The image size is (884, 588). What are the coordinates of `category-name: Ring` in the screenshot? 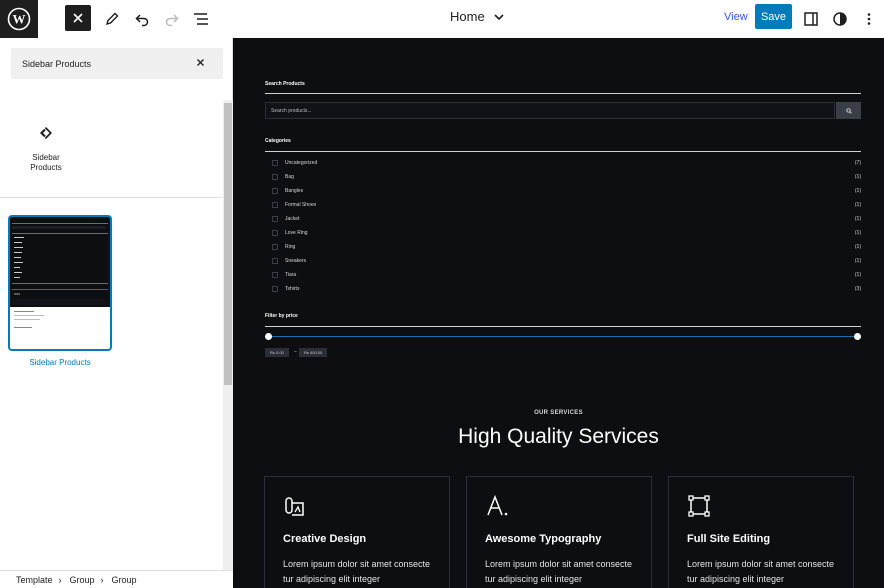 It's located at (290, 247).